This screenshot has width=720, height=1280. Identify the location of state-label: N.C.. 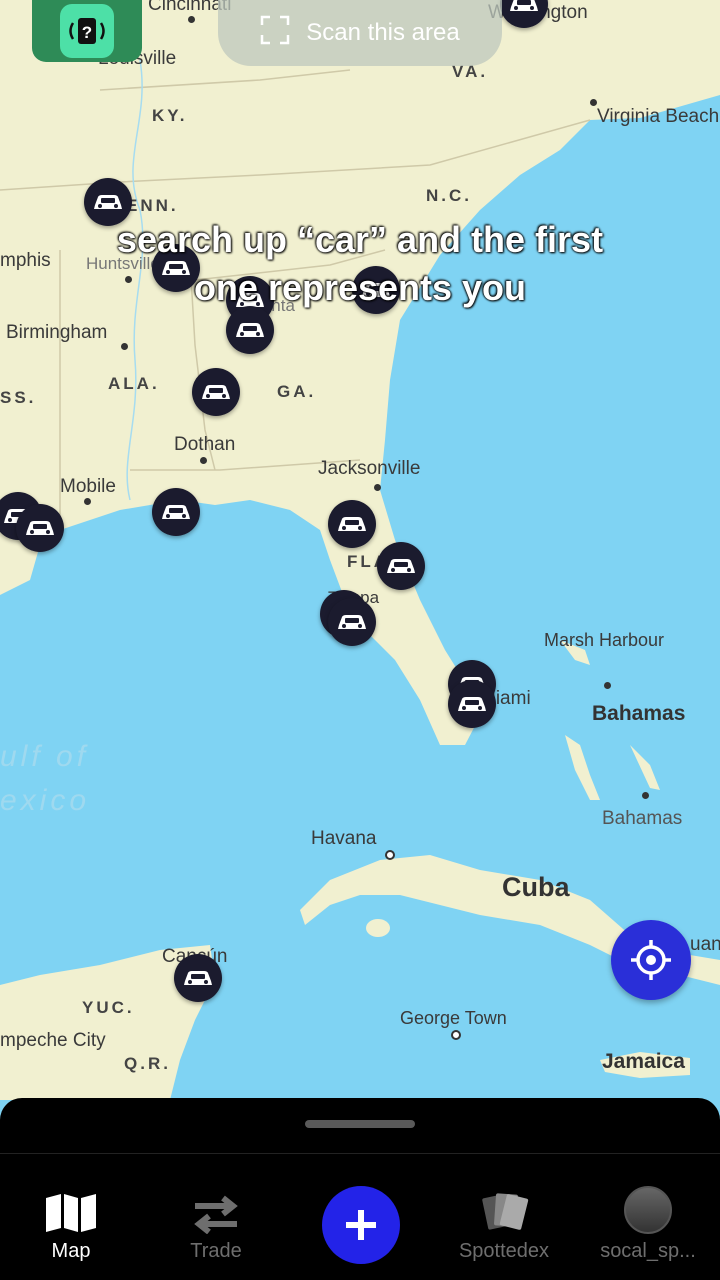
(449, 195).